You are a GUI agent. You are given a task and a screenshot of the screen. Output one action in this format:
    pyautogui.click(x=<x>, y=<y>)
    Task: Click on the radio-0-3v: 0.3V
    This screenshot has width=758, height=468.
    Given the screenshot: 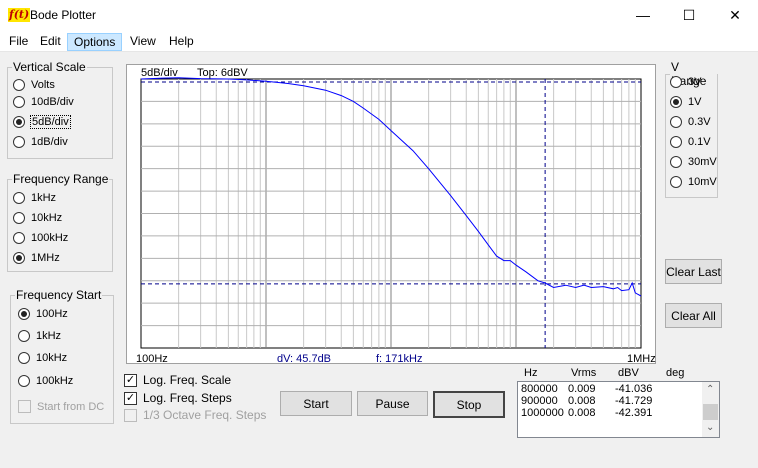 What is the action you would take?
    pyautogui.click(x=690, y=122)
    